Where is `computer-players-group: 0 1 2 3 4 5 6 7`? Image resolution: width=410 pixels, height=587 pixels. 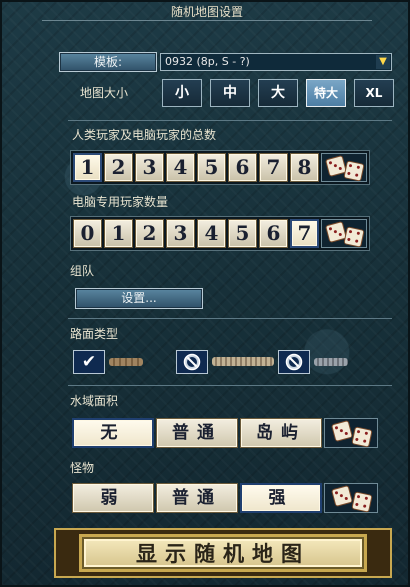 computer-players-group: 0 1 2 3 4 5 6 7 is located at coordinates (220, 233).